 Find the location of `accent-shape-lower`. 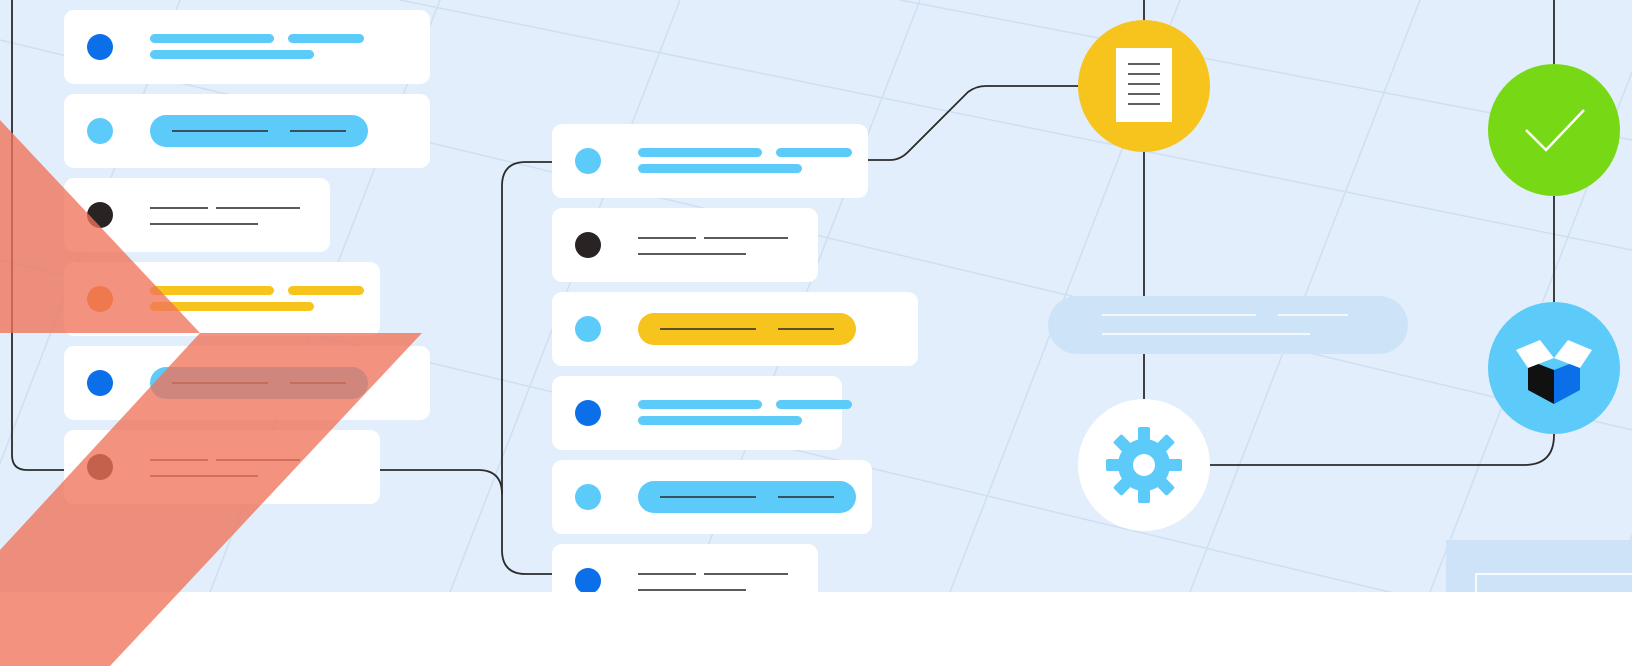

accent-shape-lower is located at coordinates (211, 499).